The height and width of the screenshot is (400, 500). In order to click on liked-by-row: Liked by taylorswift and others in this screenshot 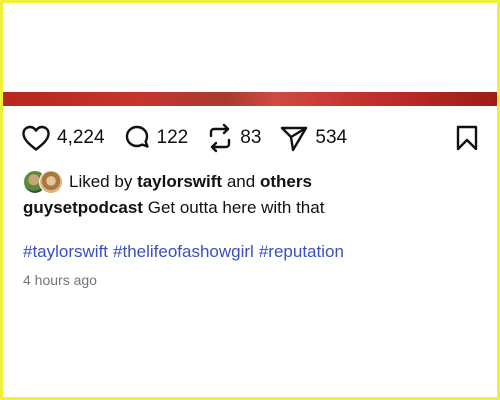, I will do `click(167, 182)`.